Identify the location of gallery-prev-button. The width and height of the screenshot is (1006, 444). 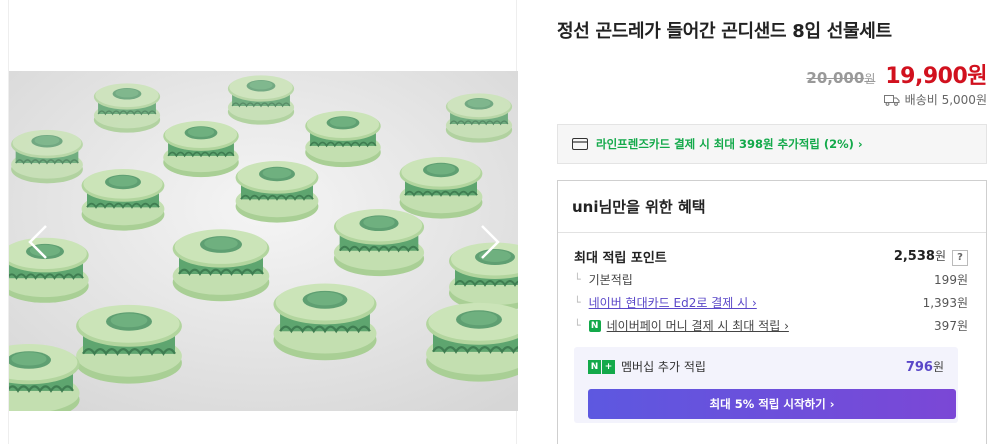
(38, 242).